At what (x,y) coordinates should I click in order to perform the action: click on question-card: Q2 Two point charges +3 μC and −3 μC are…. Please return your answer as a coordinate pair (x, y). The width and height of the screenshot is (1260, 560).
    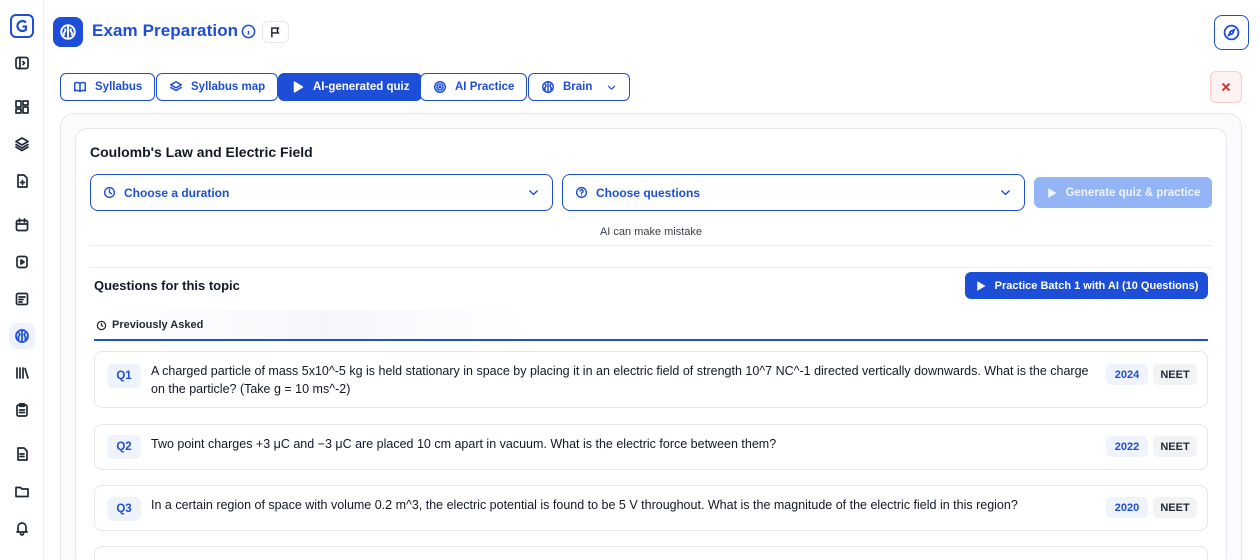
    Looking at the image, I should click on (651, 447).